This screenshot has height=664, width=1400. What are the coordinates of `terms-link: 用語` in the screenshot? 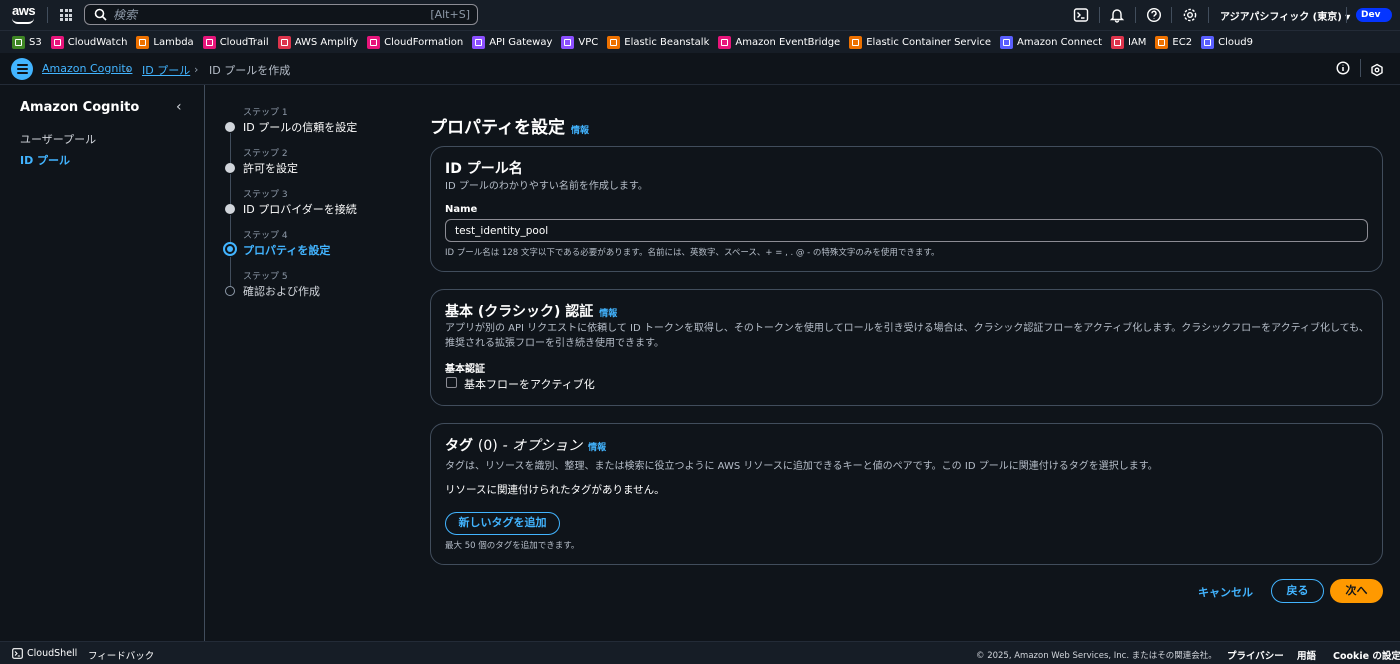 It's located at (1306, 655).